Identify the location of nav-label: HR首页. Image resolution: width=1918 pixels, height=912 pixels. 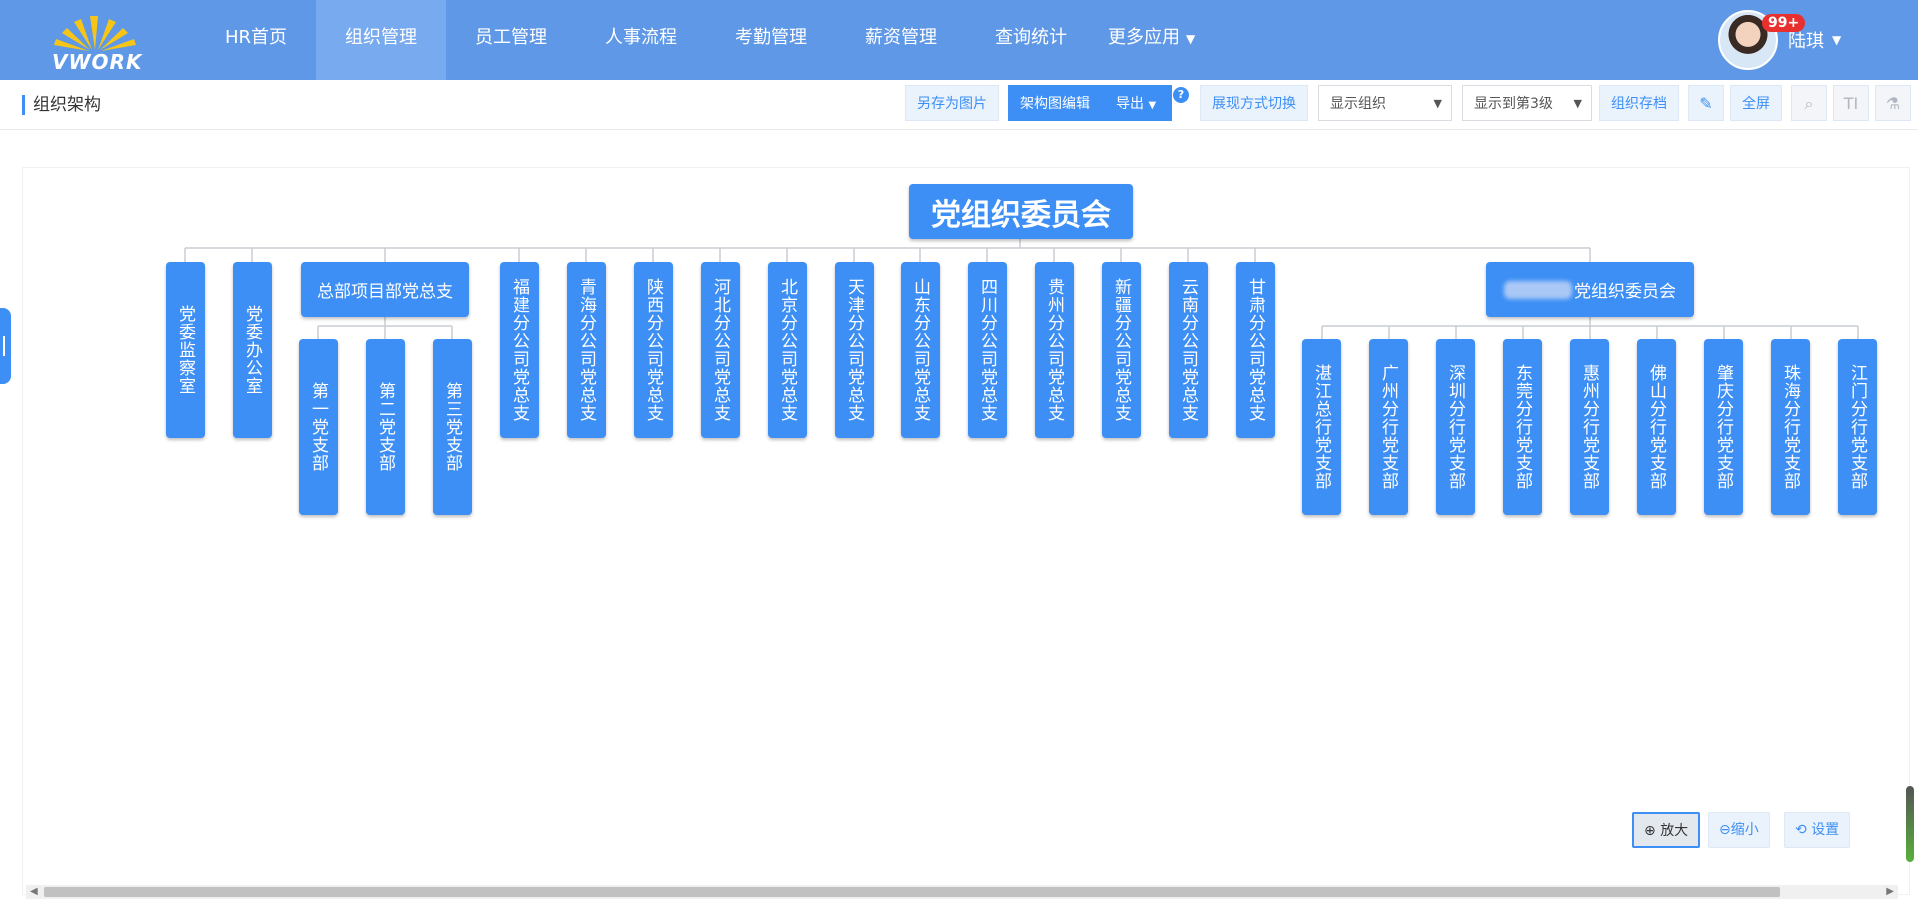
(256, 37).